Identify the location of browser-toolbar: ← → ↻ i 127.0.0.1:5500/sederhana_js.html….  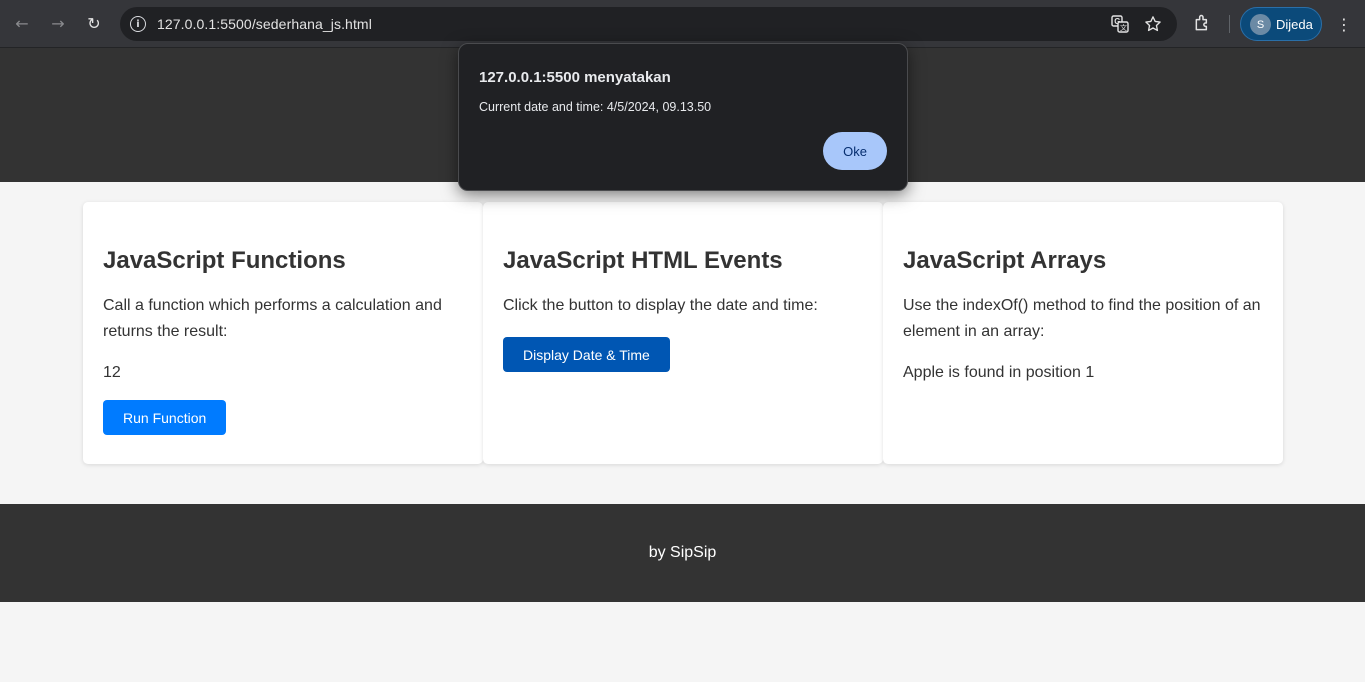
(682, 24).